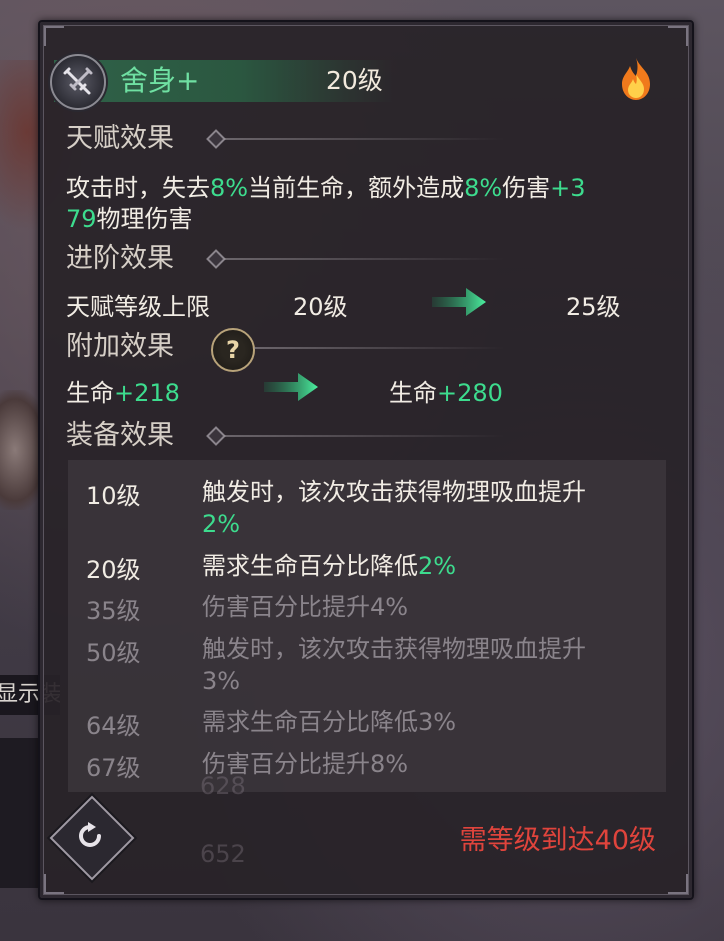  What do you see at coordinates (636, 79) in the screenshot?
I see `fire-icon` at bounding box center [636, 79].